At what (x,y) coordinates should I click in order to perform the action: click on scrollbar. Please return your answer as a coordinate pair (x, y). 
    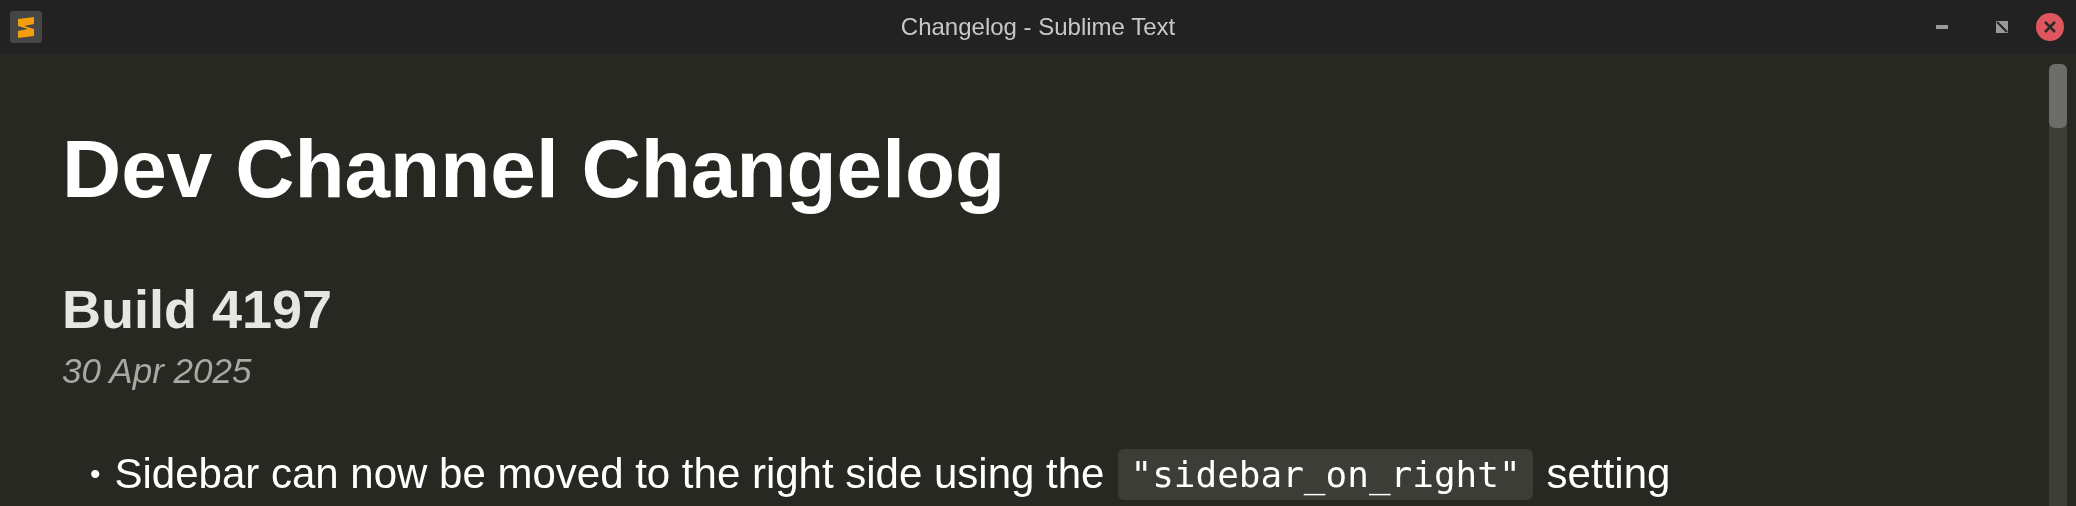
    Looking at the image, I should click on (2058, 285).